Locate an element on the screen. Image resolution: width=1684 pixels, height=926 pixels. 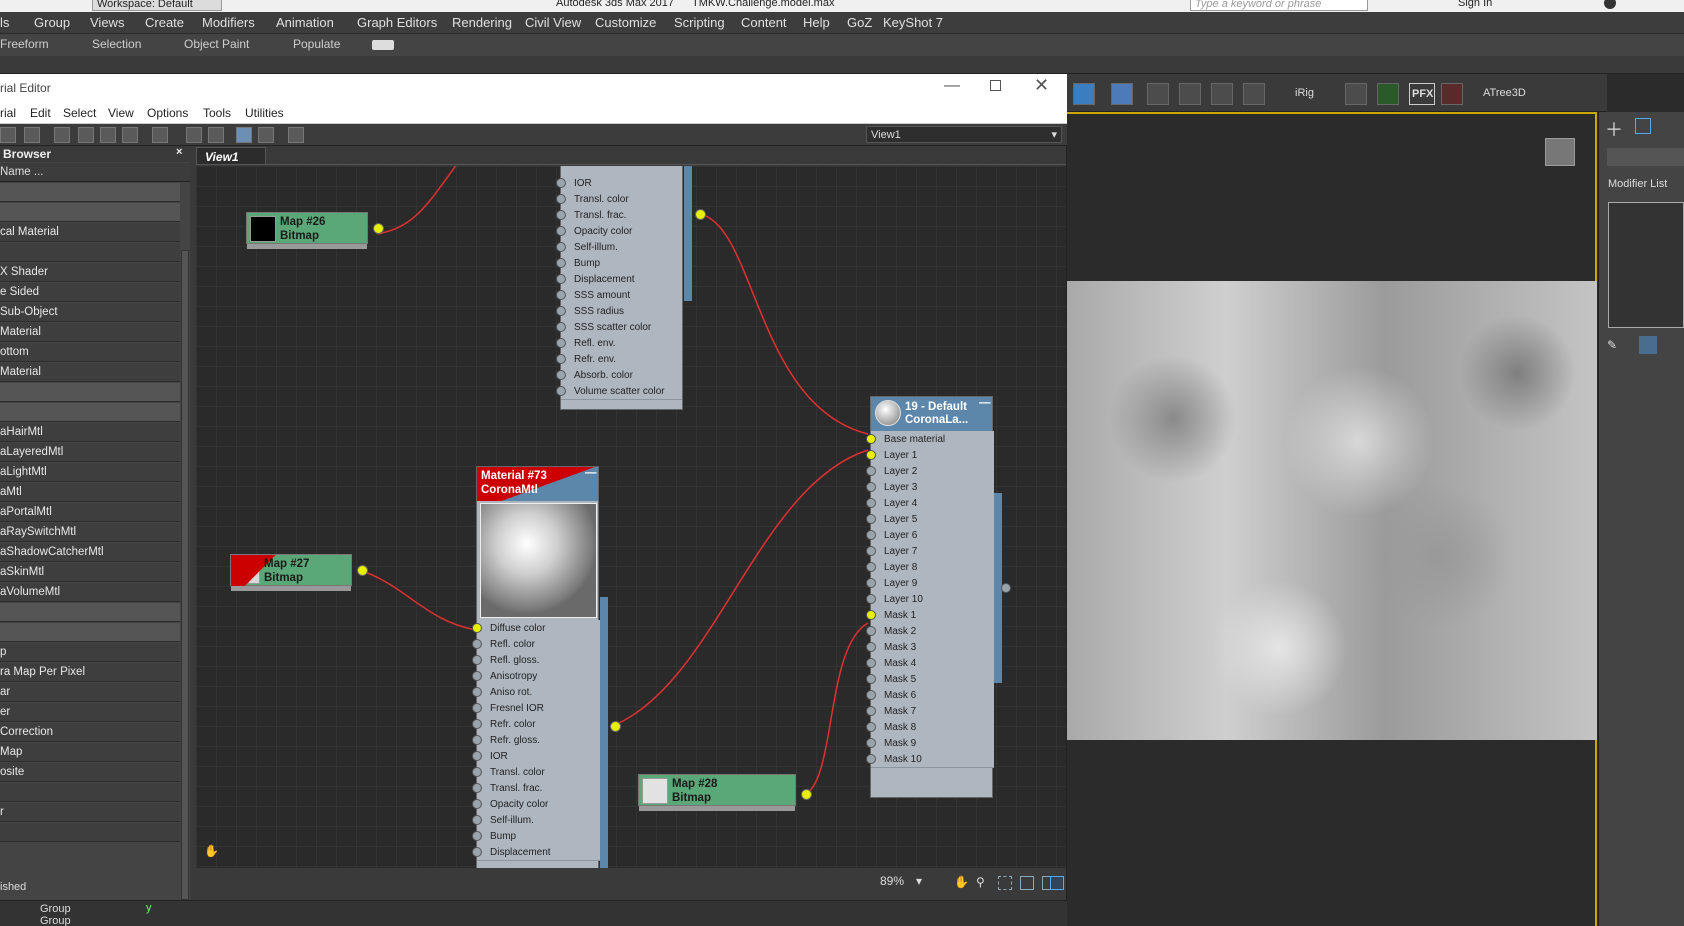
node-map28: Map #28 Bitmap is located at coordinates (725, 792).